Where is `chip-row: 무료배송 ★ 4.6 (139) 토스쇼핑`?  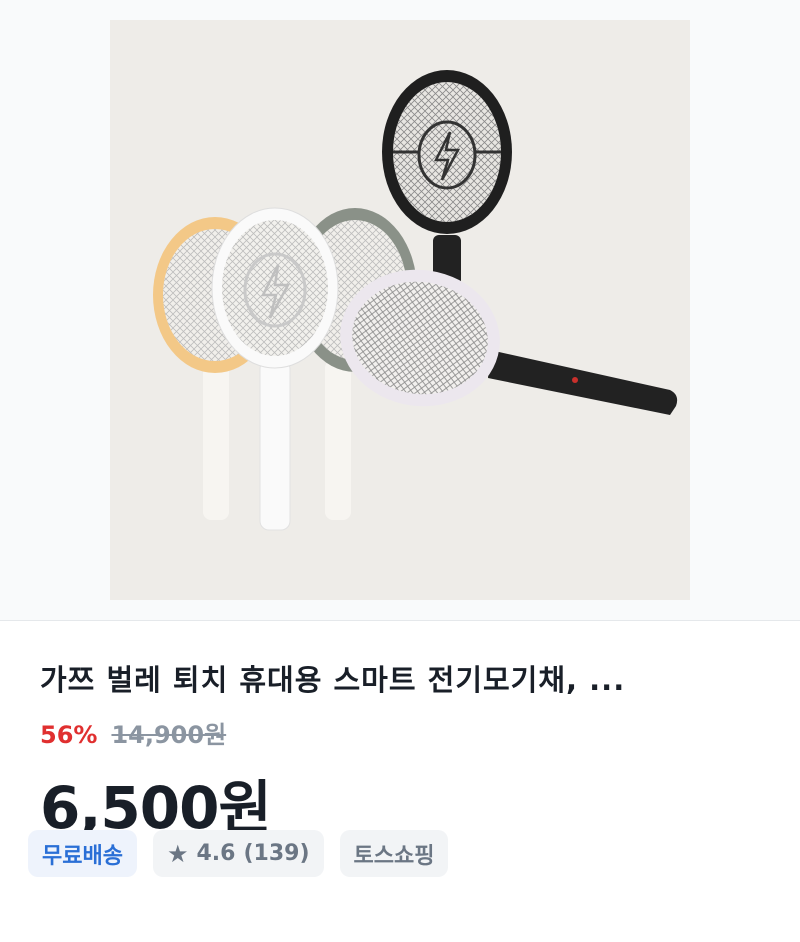
chip-row: 무료배송 ★ 4.6 (139) 토스쇼핑 is located at coordinates (238, 853).